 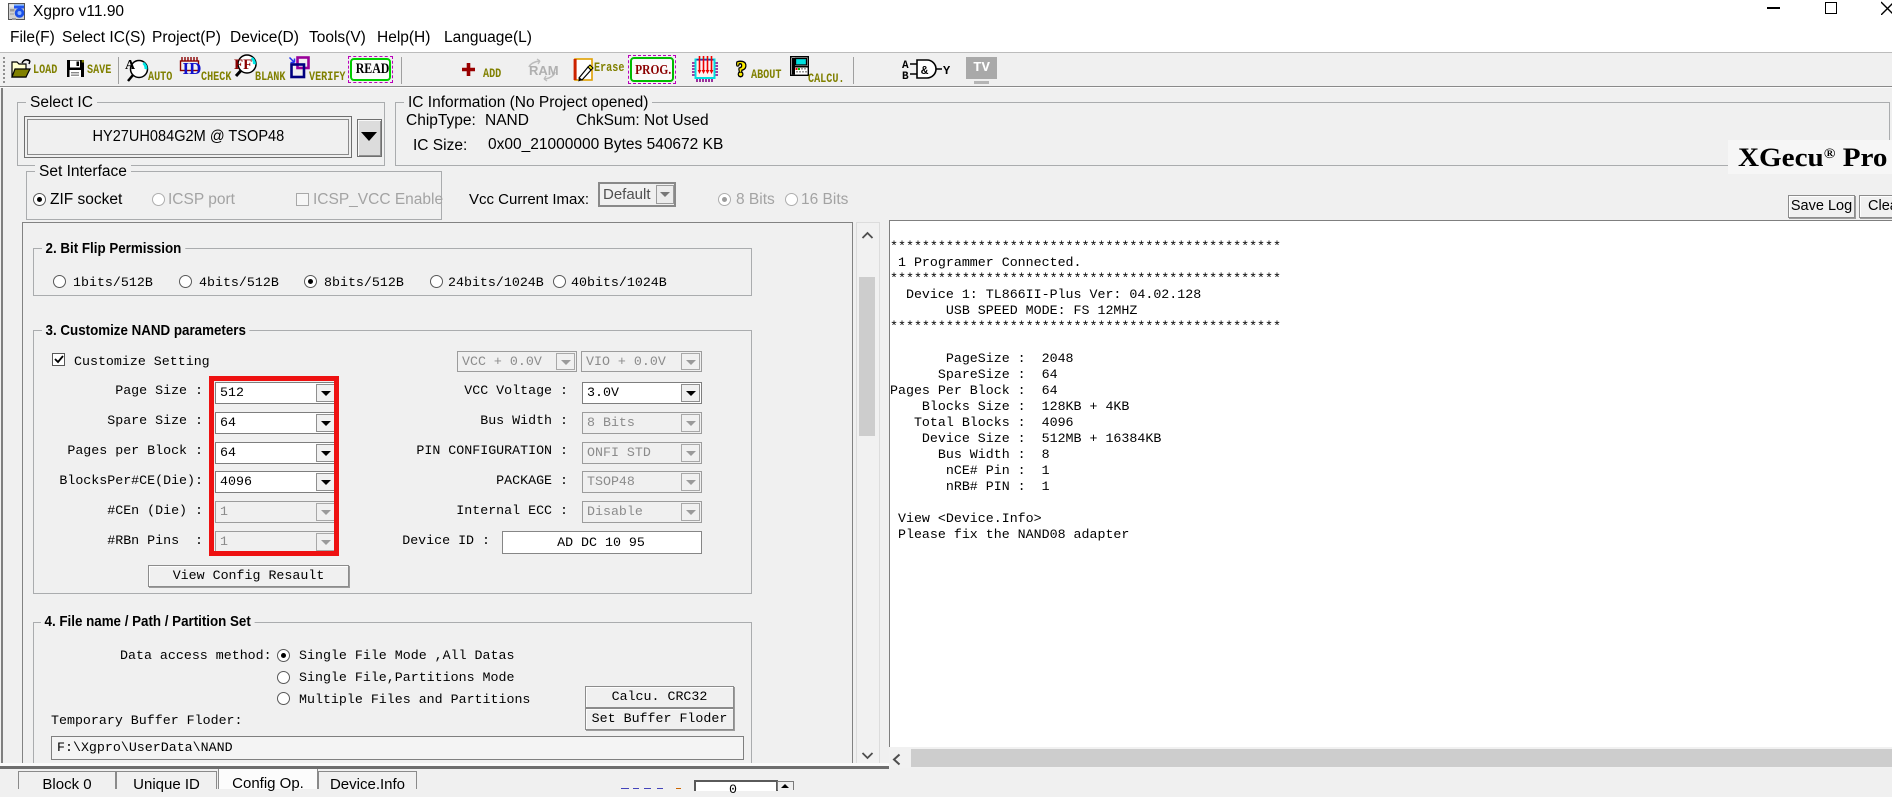 What do you see at coordinates (543, 70) in the screenshot?
I see `svg-text: RAM` at bounding box center [543, 70].